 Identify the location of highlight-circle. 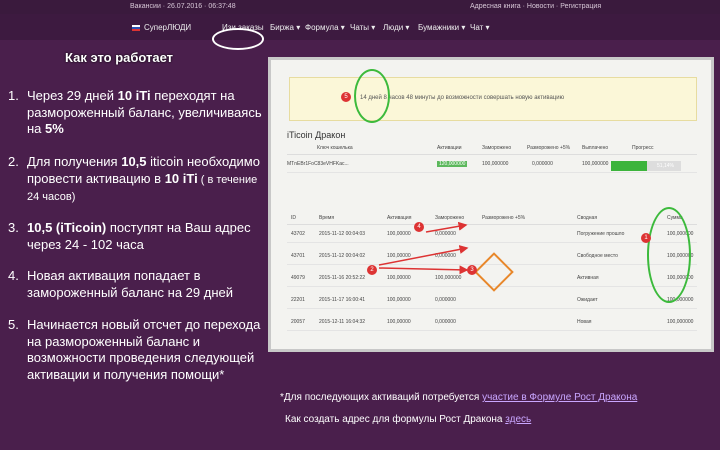
(238, 39).